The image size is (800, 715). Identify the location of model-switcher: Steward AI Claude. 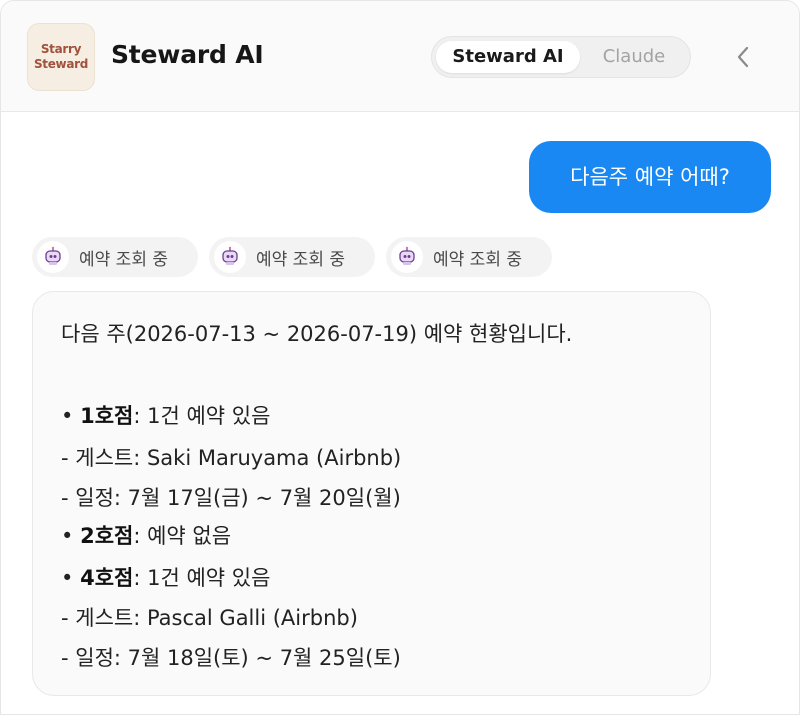
(561, 57).